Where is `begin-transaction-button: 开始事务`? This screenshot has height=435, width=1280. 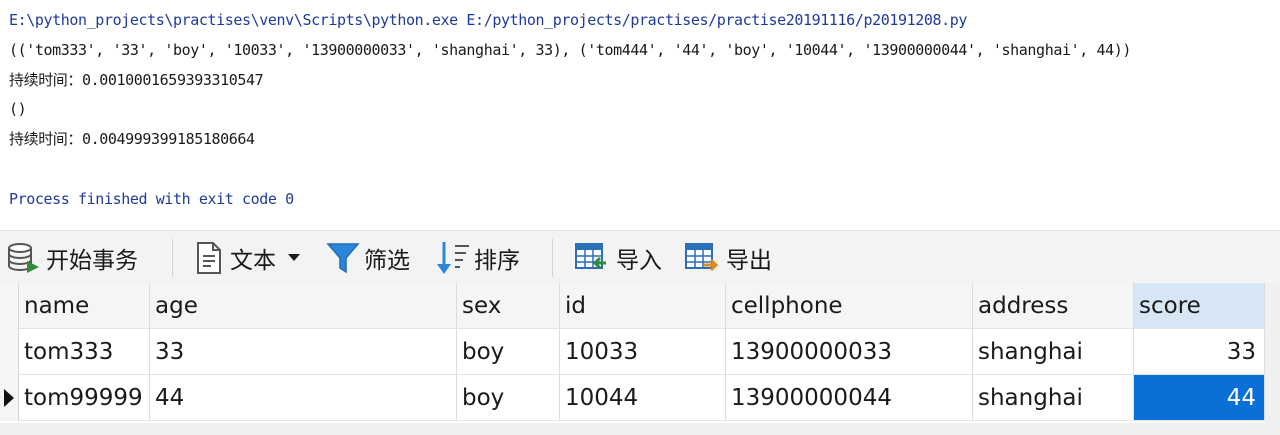
begin-transaction-button: 开始事务 is located at coordinates (72, 257).